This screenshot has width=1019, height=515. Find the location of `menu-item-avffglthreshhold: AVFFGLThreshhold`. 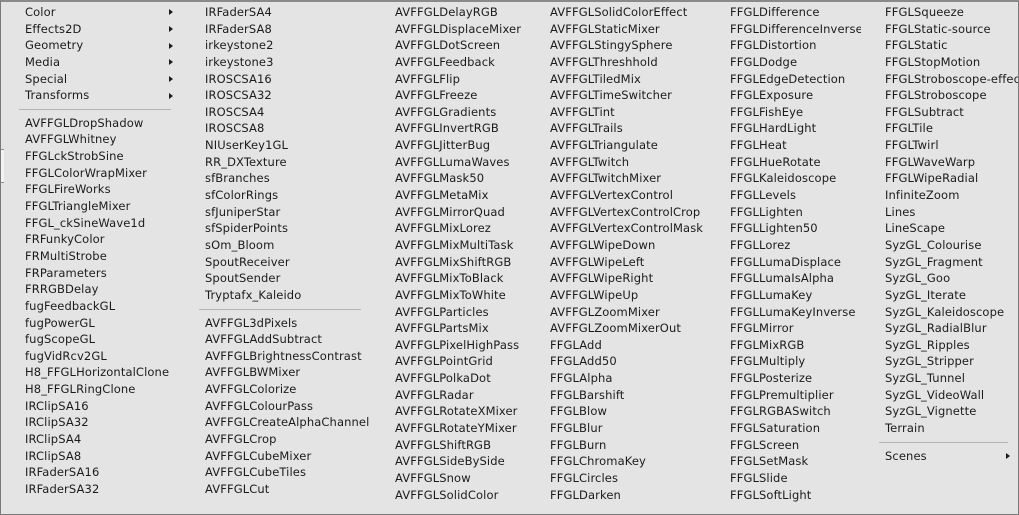

menu-item-avffglthreshhold: AVFFGLThreshhold is located at coordinates (616, 62).